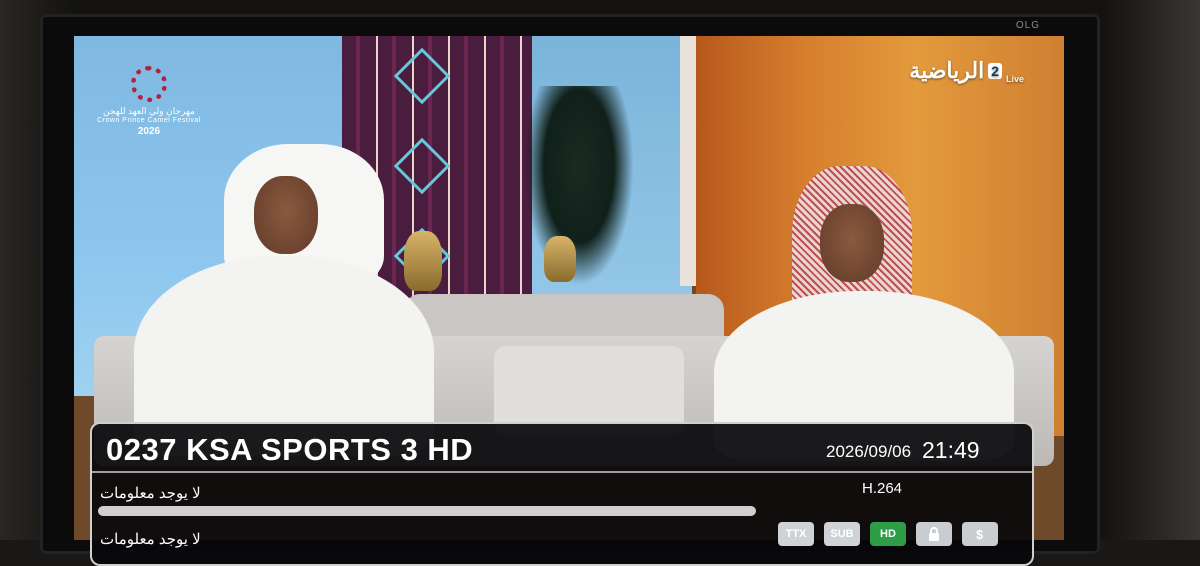 The image size is (1200, 566). What do you see at coordinates (149, 120) in the screenshot?
I see `festival-name-english: Crown Prince Camel Festival` at bounding box center [149, 120].